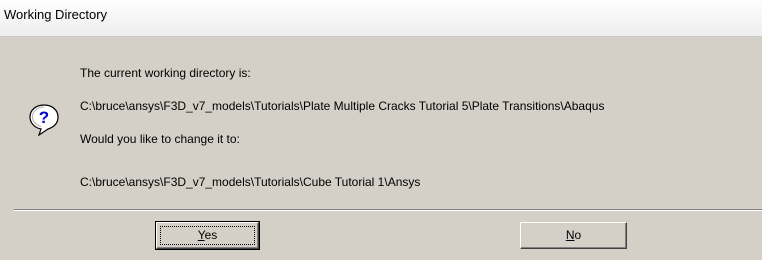 The width and height of the screenshot is (762, 260). Describe the element at coordinates (165, 73) in the screenshot. I see `current-dir-label: The current working directory is:` at that location.